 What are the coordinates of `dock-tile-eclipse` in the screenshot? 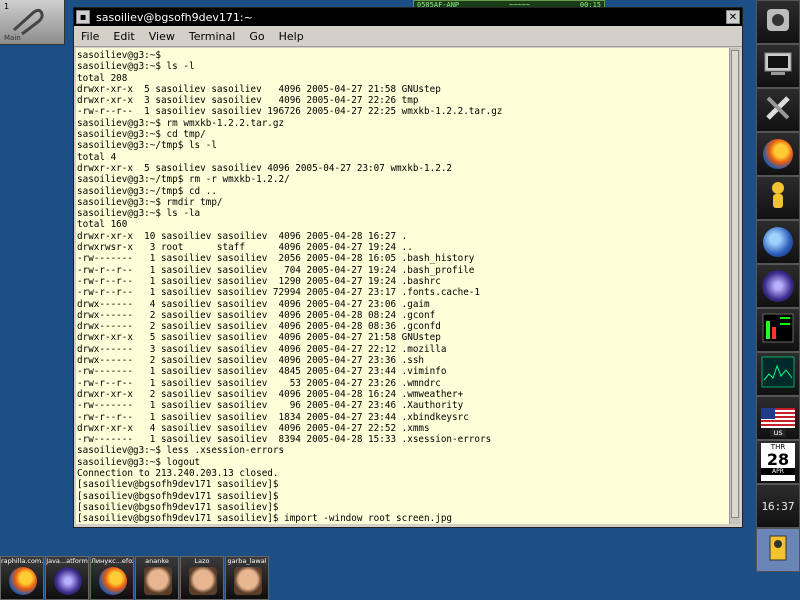 It's located at (778, 286).